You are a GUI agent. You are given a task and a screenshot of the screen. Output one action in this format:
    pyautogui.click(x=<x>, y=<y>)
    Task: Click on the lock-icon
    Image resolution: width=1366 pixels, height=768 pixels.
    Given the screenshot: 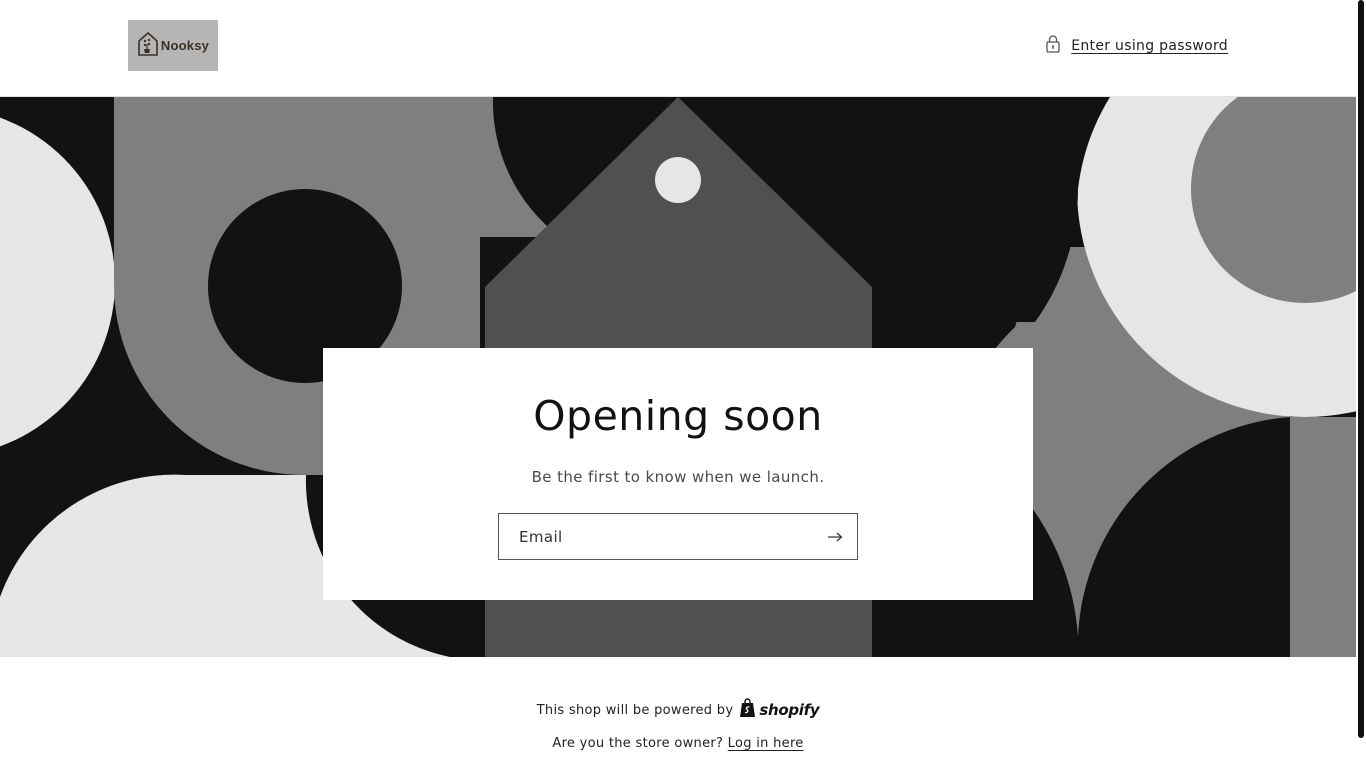 What is the action you would take?
    pyautogui.click(x=1053, y=46)
    